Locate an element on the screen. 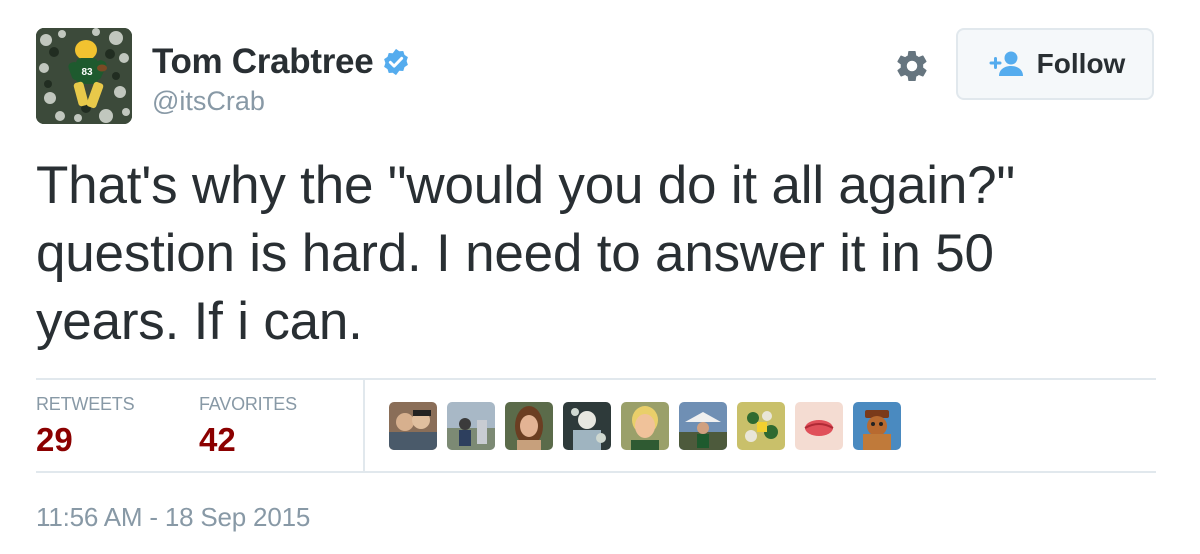  retweets-stat: RETWEETS 29 is located at coordinates (85, 426).